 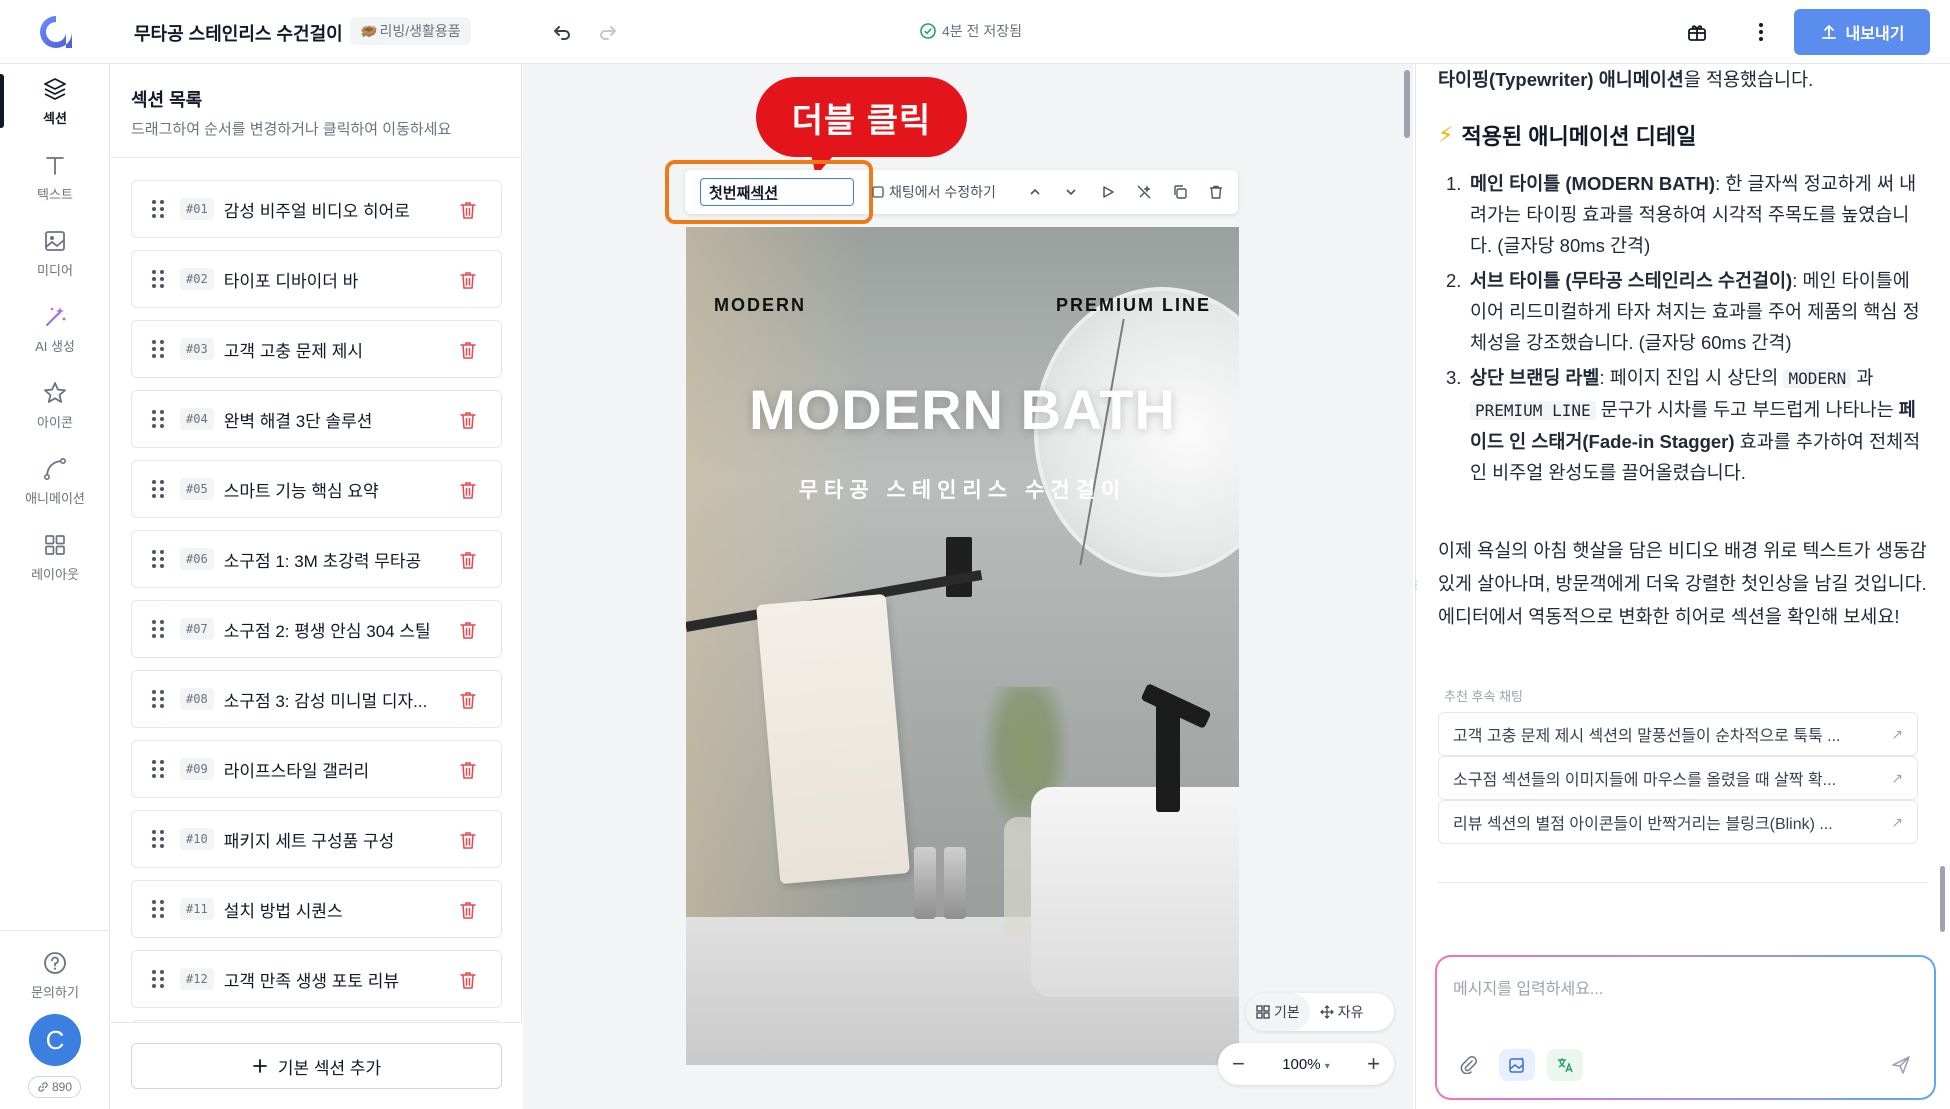 What do you see at coordinates (55, 177) in the screenshot?
I see `rail-item-text: 텍스트` at bounding box center [55, 177].